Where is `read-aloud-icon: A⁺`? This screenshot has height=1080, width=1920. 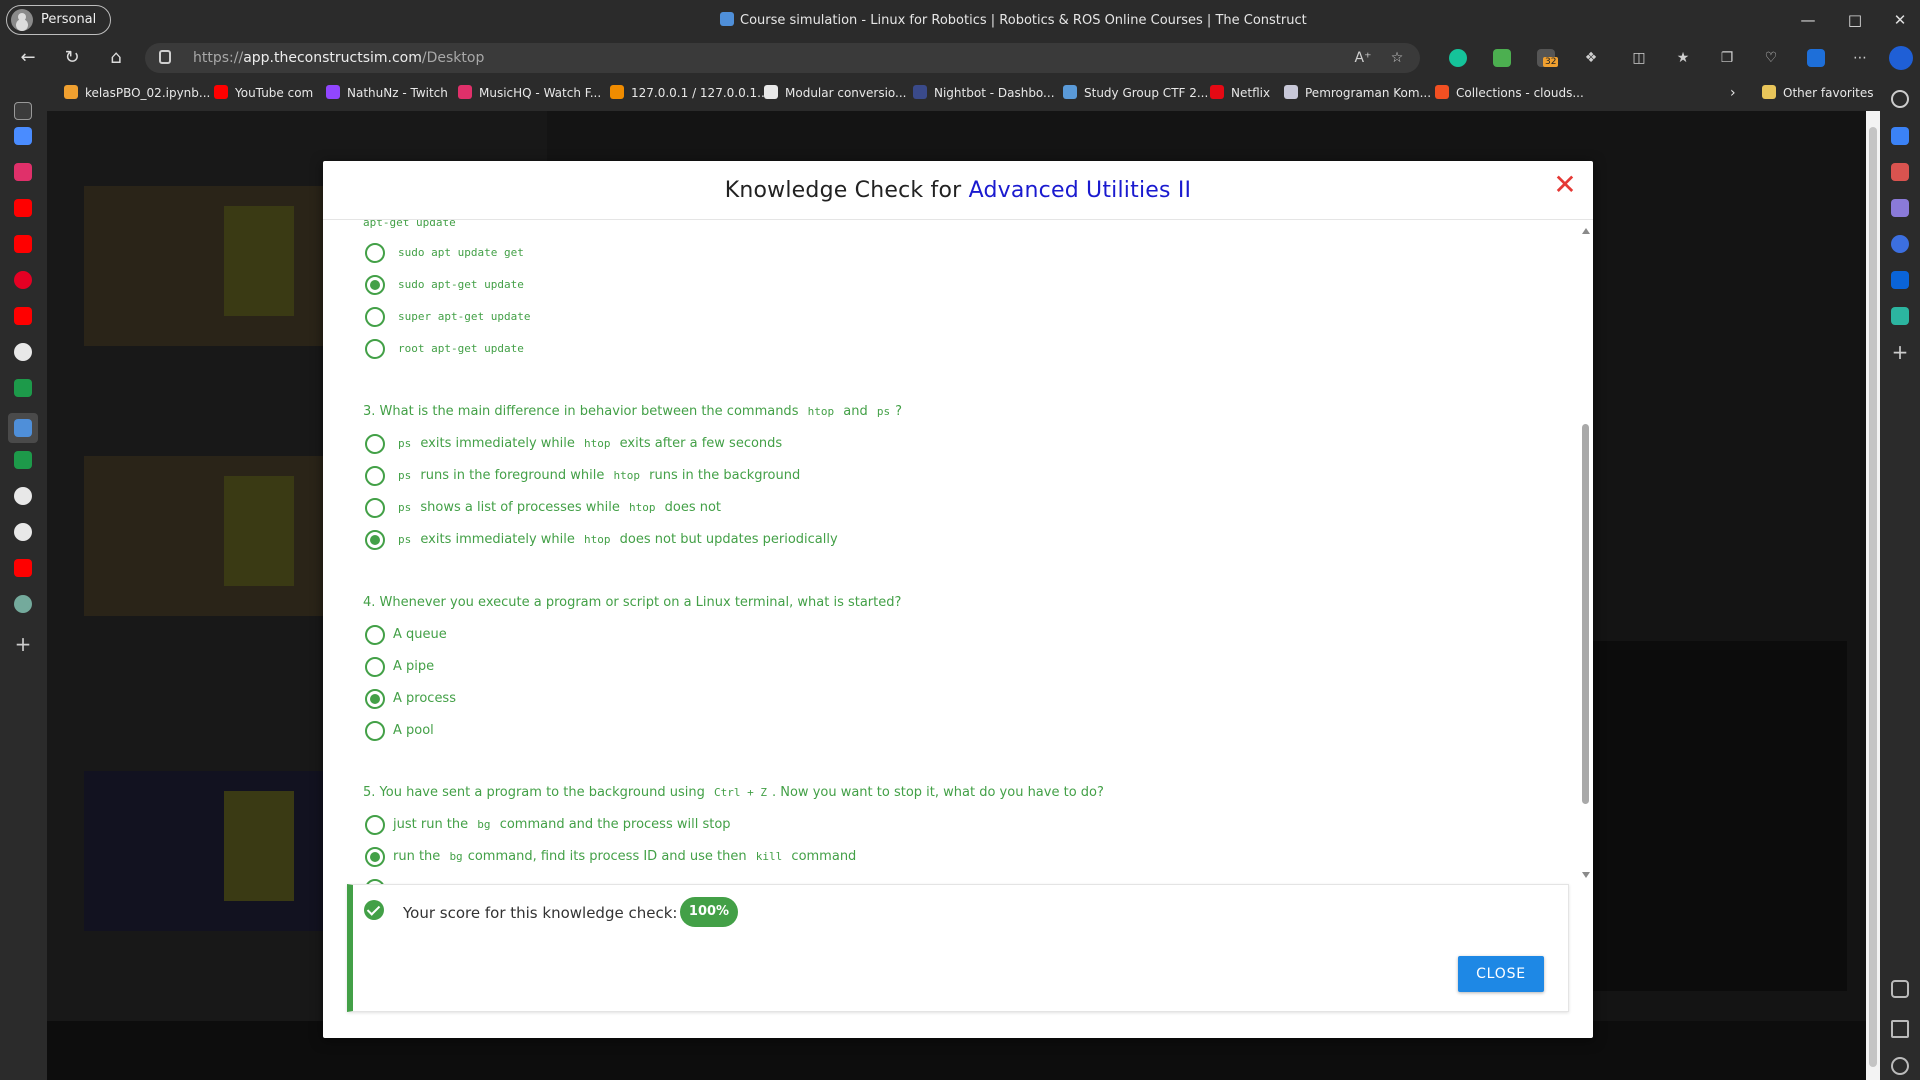
read-aloud-icon: A⁺ is located at coordinates (1363, 58).